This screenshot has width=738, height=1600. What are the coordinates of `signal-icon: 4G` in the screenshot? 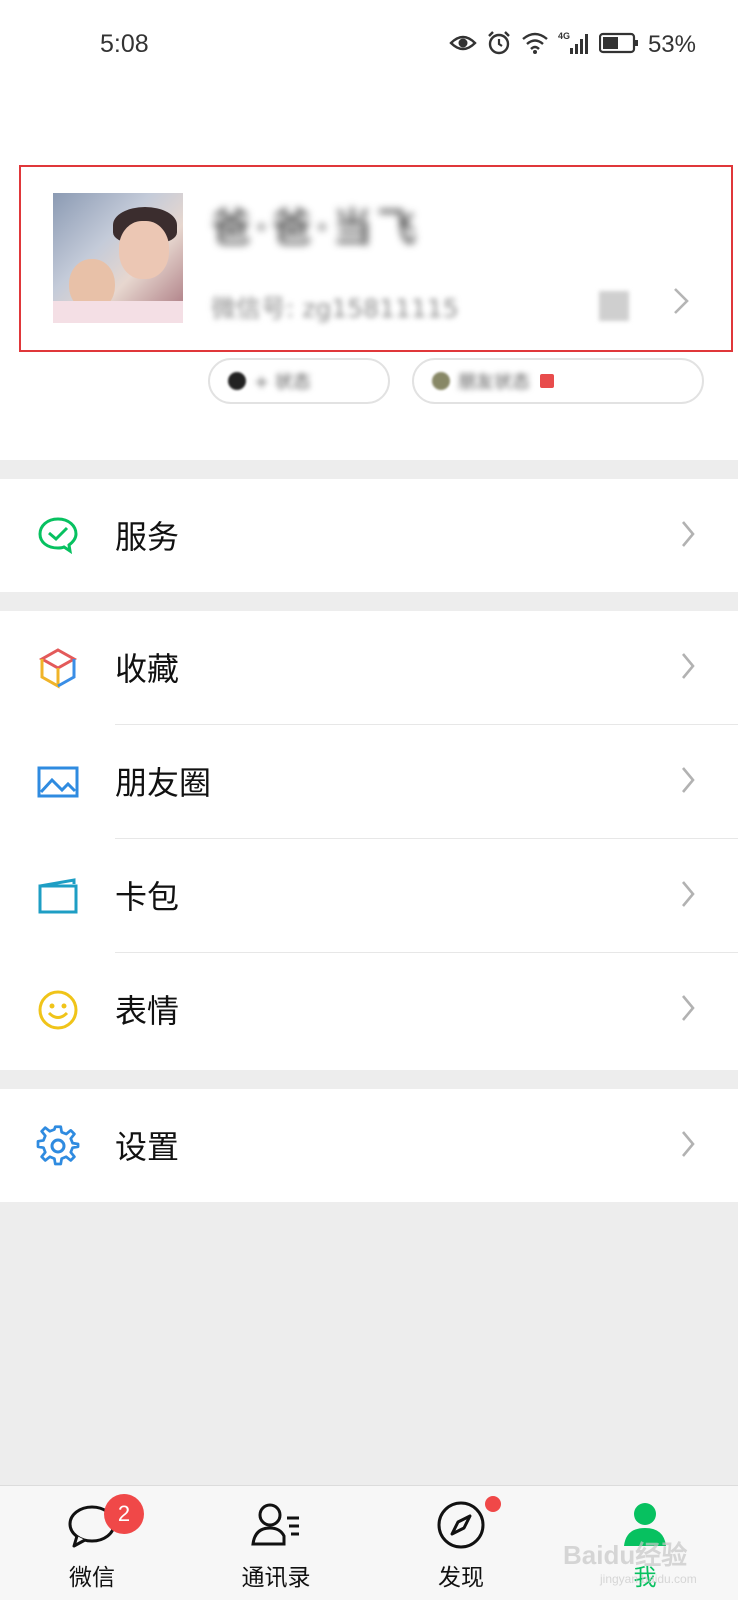 It's located at (574, 45).